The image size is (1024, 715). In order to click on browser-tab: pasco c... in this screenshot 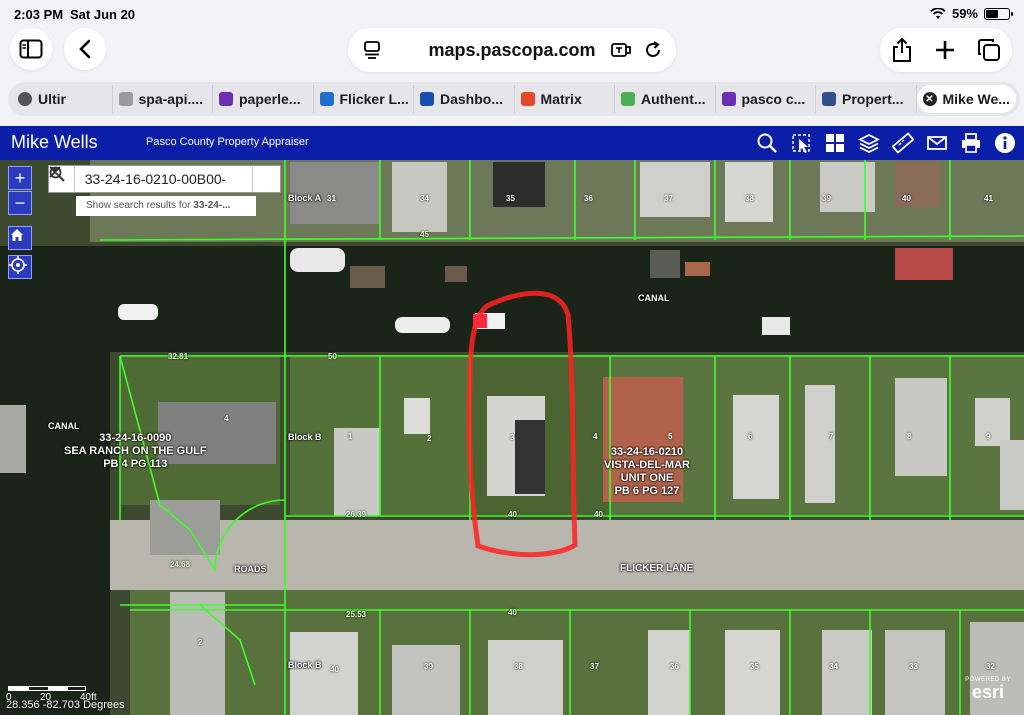, I will do `click(766, 99)`.